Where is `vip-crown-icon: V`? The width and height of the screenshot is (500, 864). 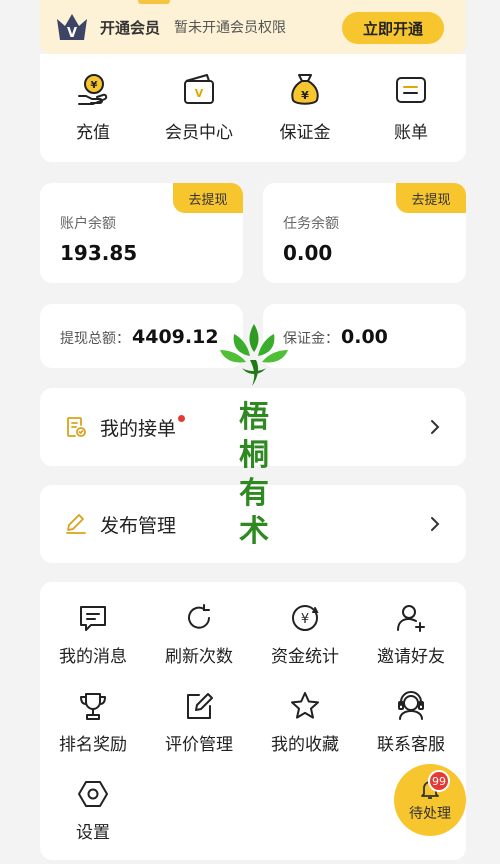
vip-crown-icon: V is located at coordinates (72, 27).